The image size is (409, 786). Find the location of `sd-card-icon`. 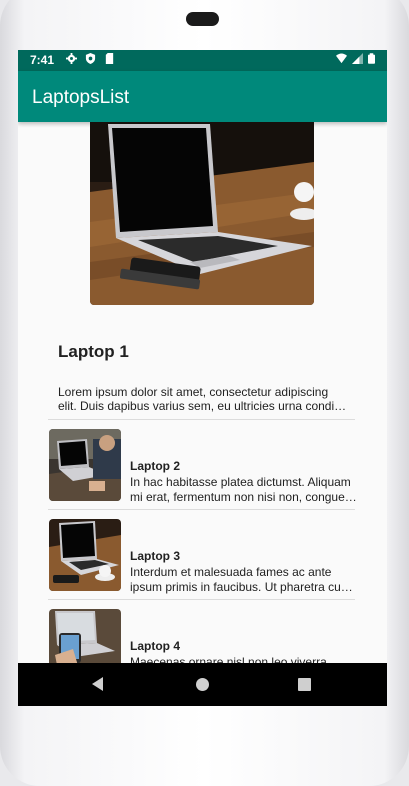

sd-card-icon is located at coordinates (109, 58).